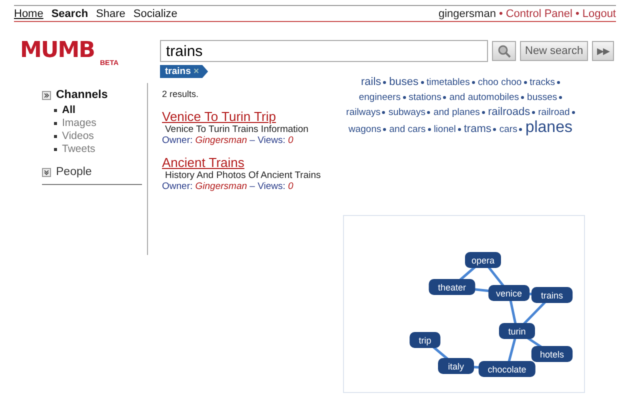 This screenshot has width=626, height=403. What do you see at coordinates (74, 172) in the screenshot?
I see `sidebar-section: People` at bounding box center [74, 172].